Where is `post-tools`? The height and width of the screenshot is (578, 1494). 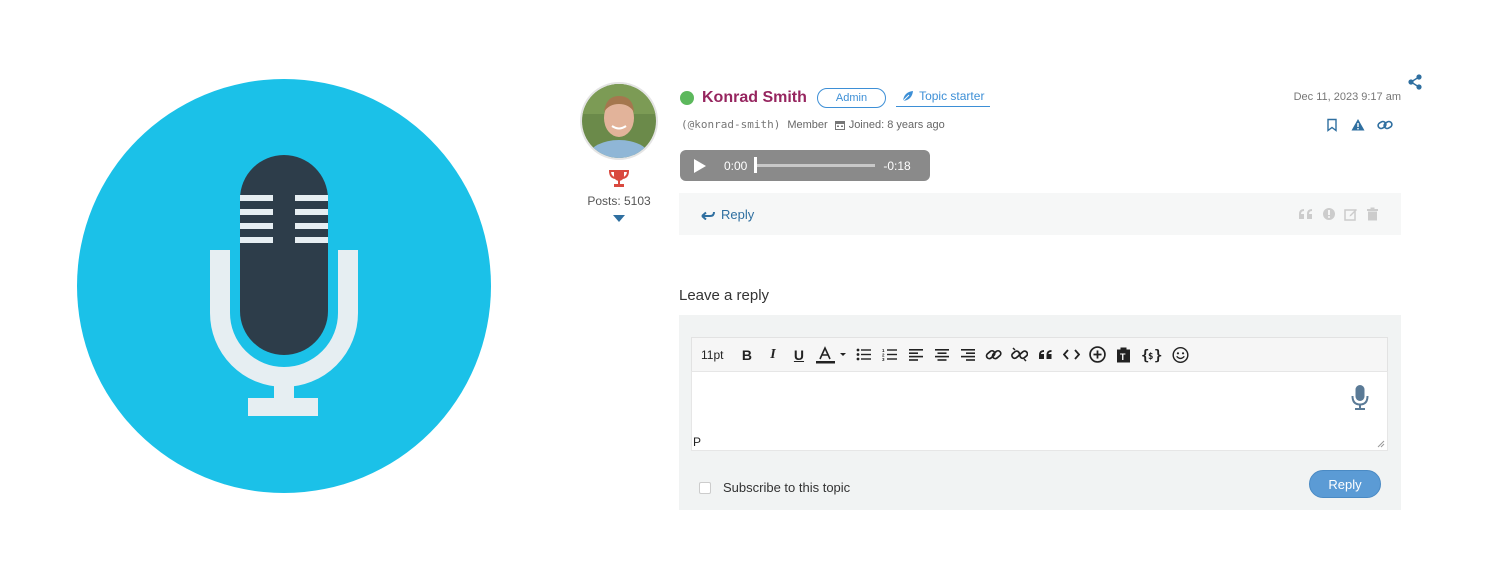 post-tools is located at coordinates (1338, 214).